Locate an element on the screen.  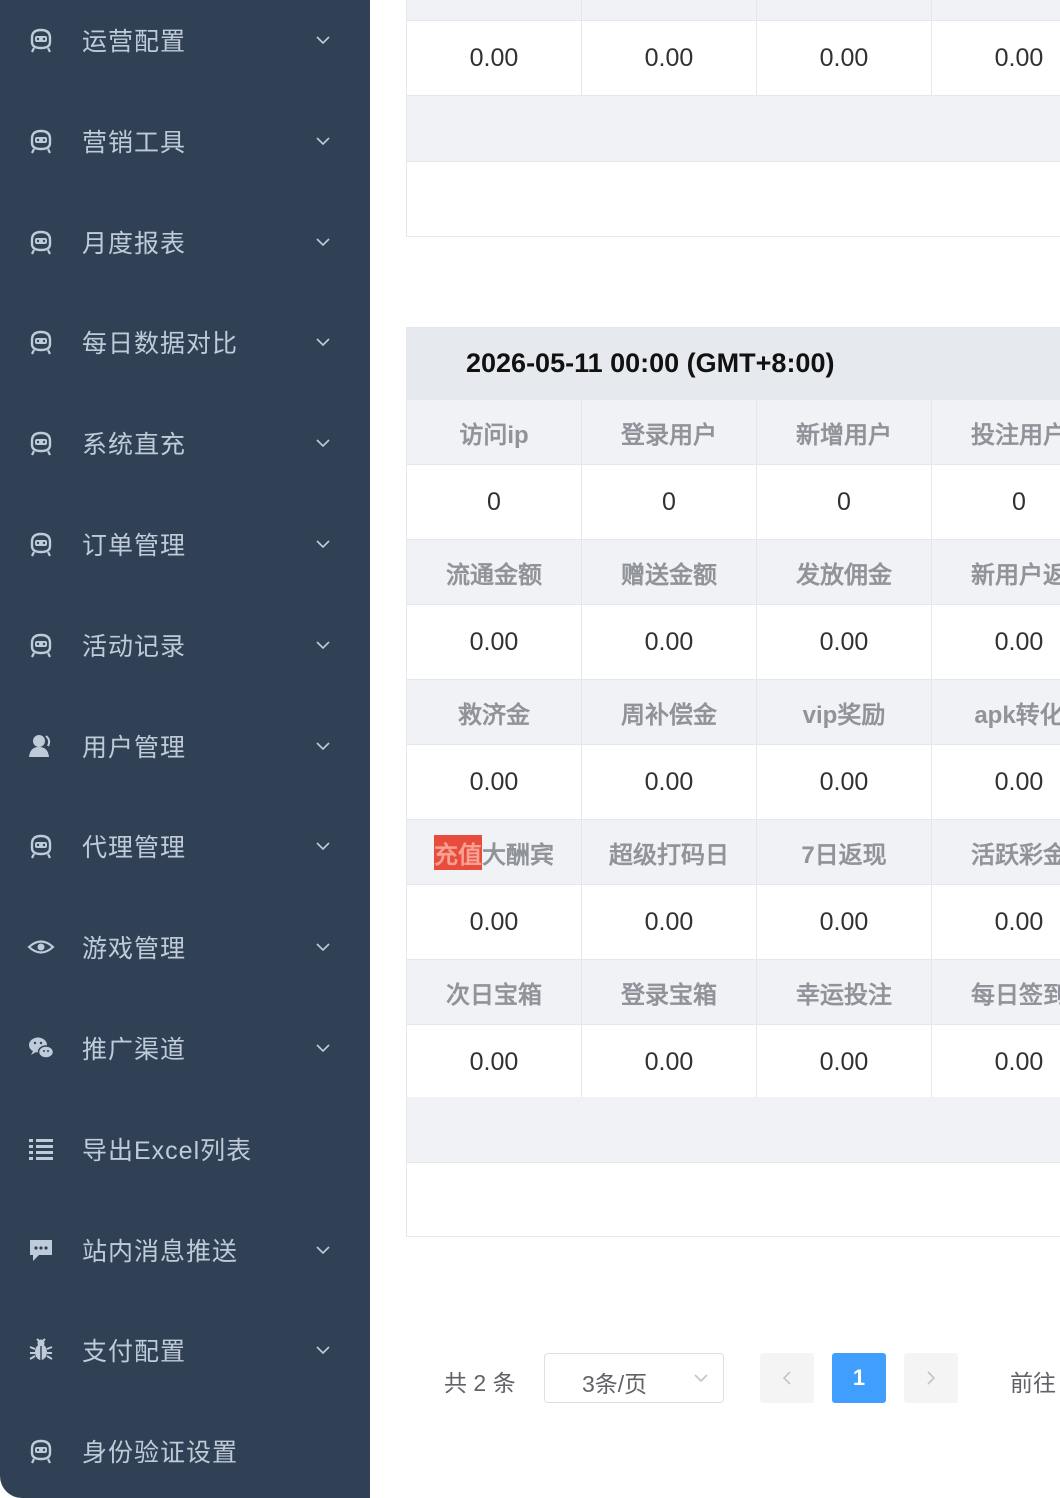
sidebar-item-label: 月度报表 is located at coordinates (134, 243).